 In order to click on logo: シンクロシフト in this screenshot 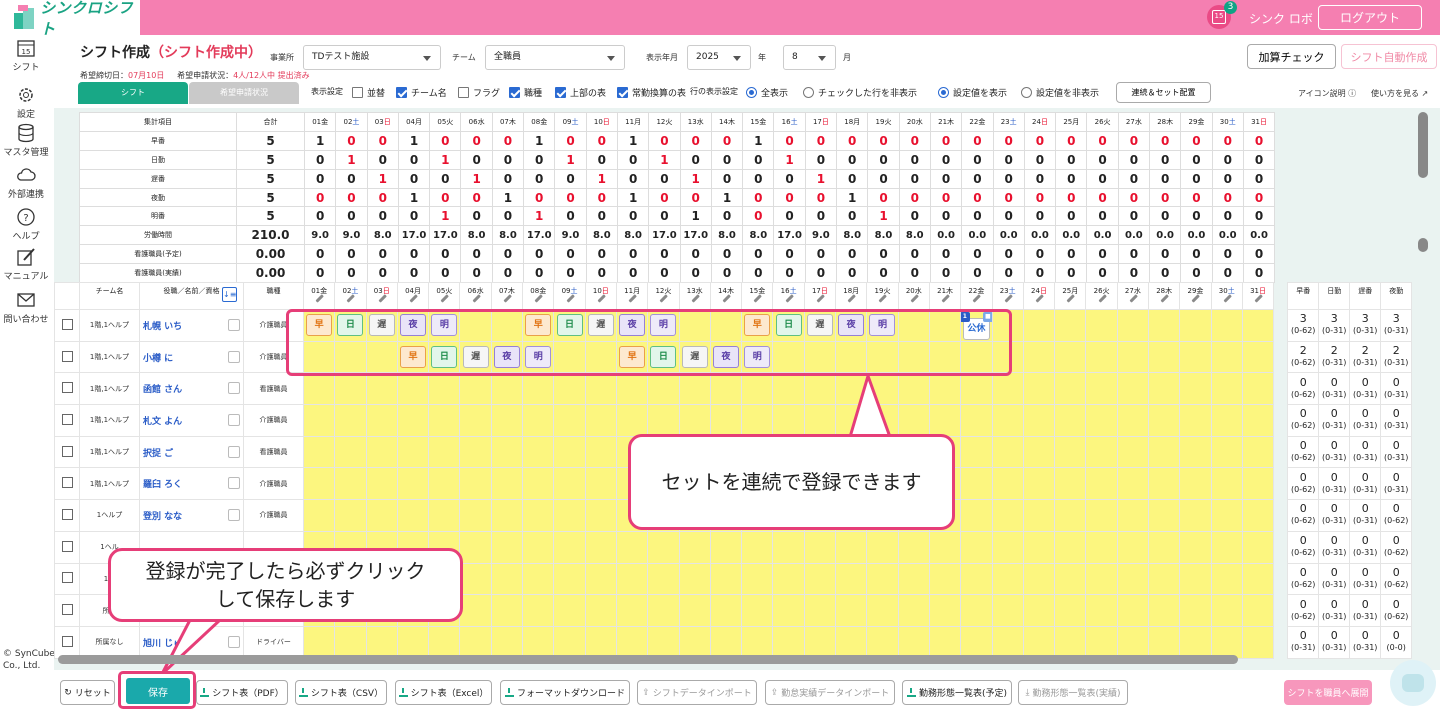, I will do `click(70, 19)`.